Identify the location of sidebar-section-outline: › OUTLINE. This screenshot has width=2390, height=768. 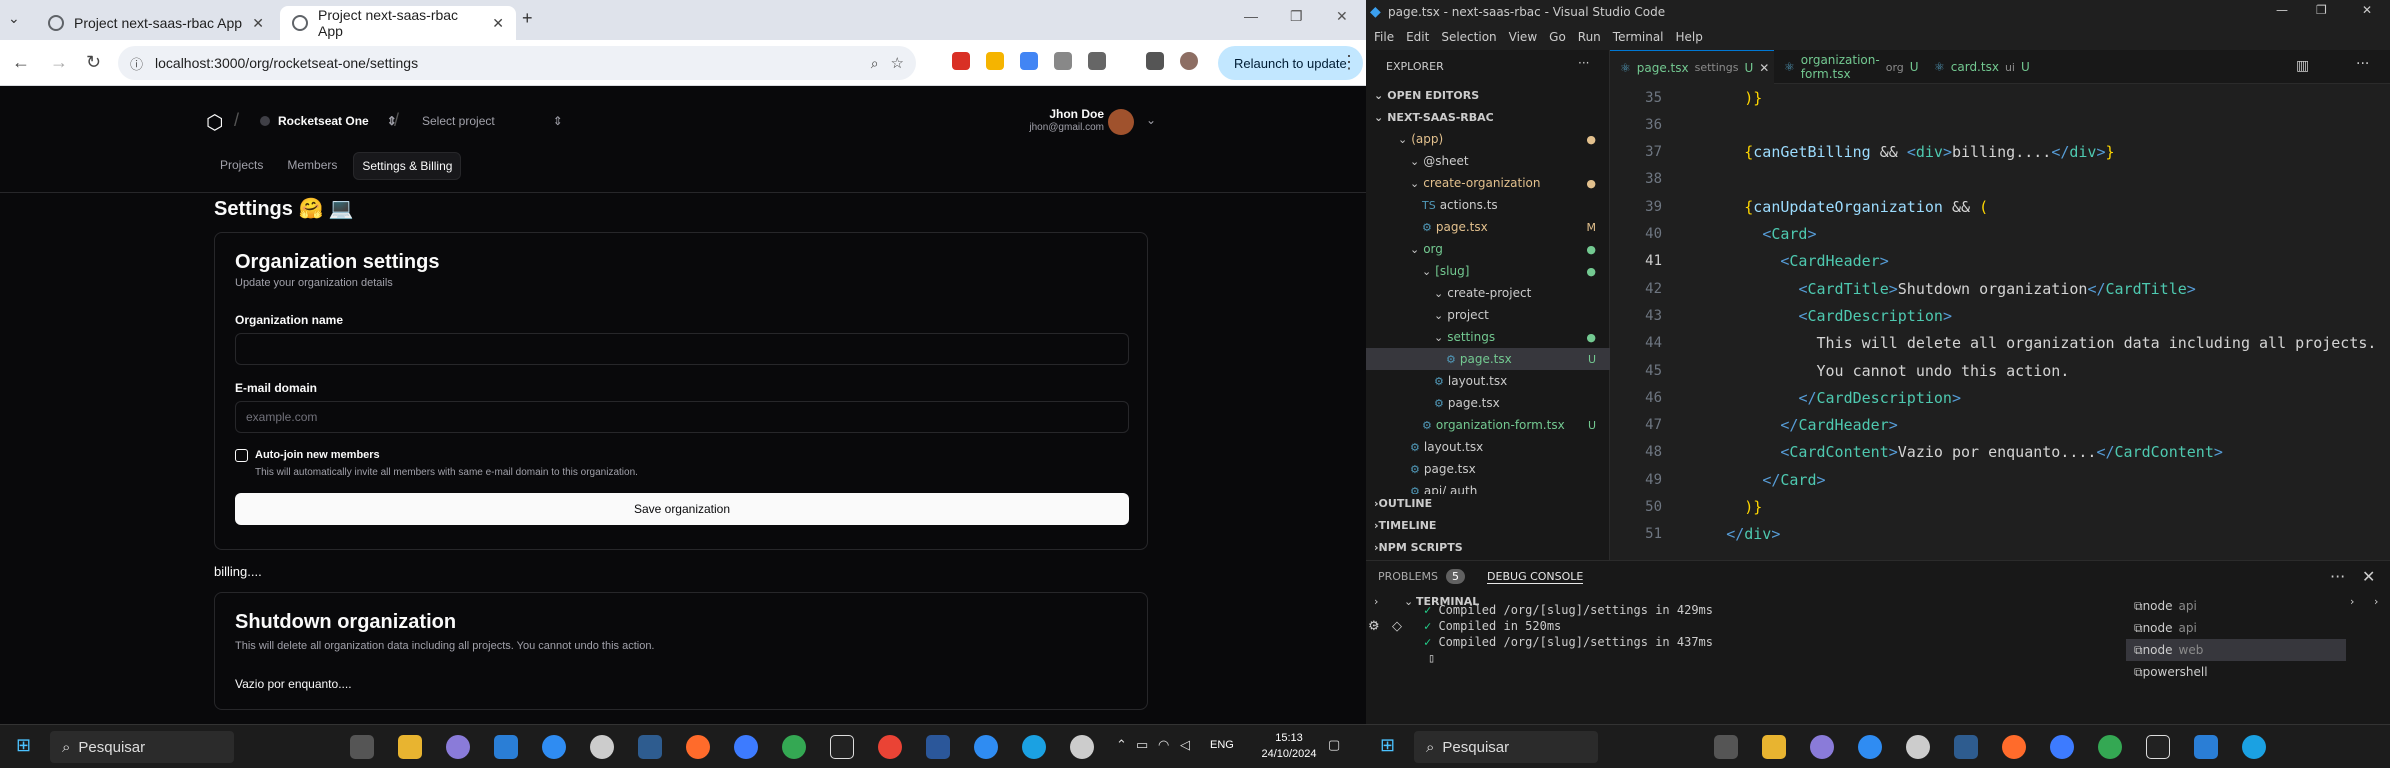
(1488, 503).